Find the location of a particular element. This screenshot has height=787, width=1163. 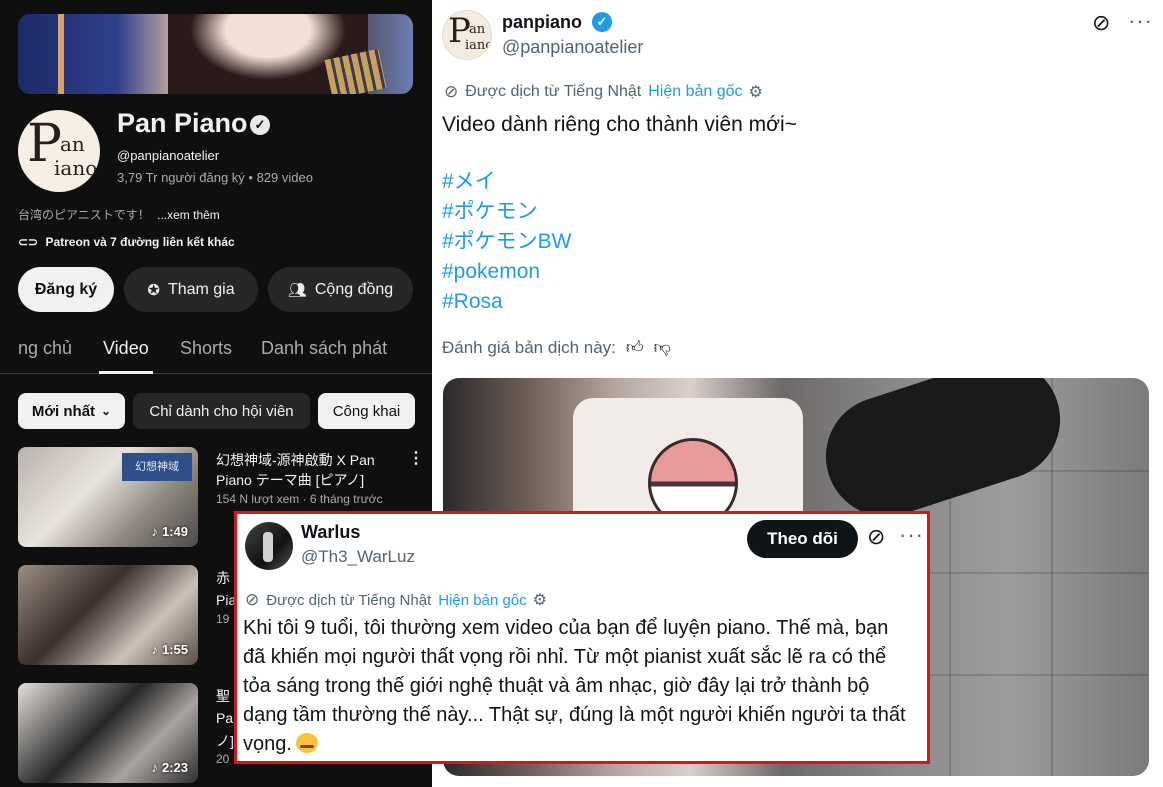

video-meta-2: 19 is located at coordinates (223, 619).